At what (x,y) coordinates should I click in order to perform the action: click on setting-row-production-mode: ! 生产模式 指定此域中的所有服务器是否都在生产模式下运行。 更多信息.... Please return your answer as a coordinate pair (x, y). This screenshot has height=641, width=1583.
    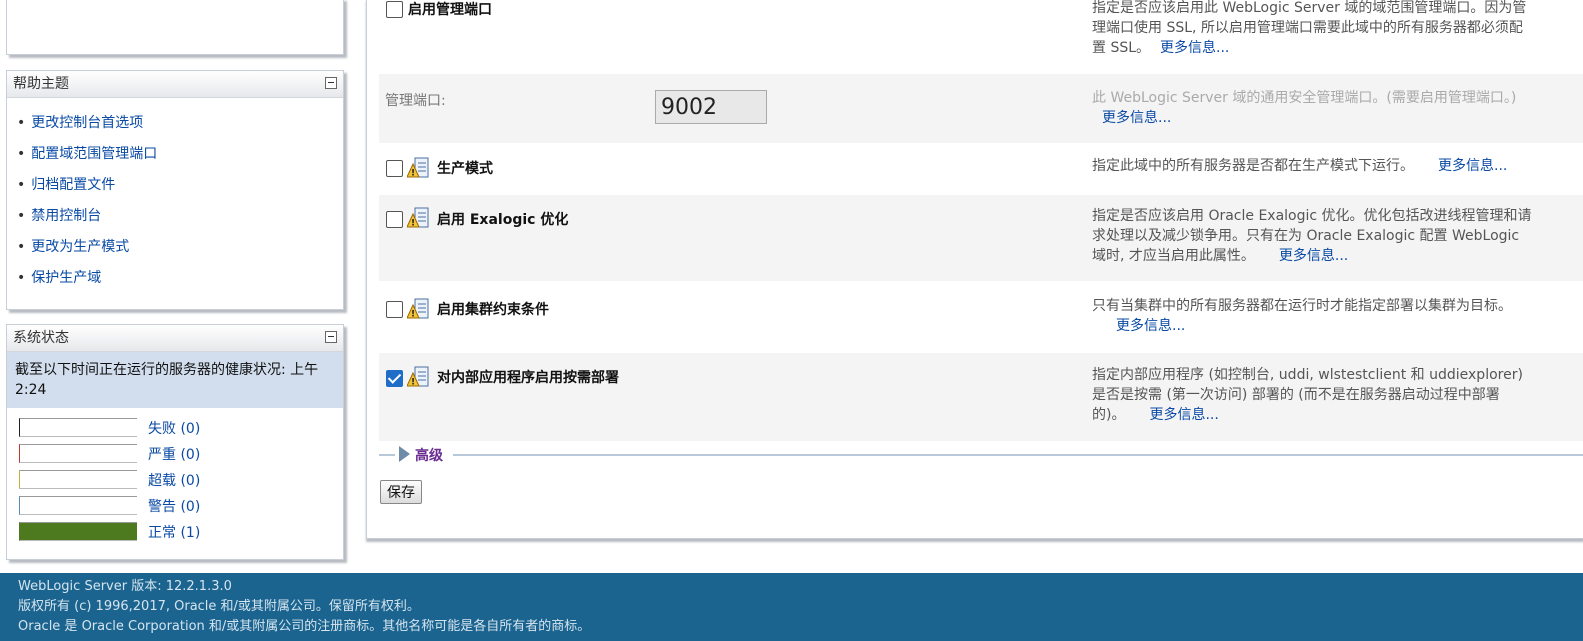
    Looking at the image, I should click on (981, 169).